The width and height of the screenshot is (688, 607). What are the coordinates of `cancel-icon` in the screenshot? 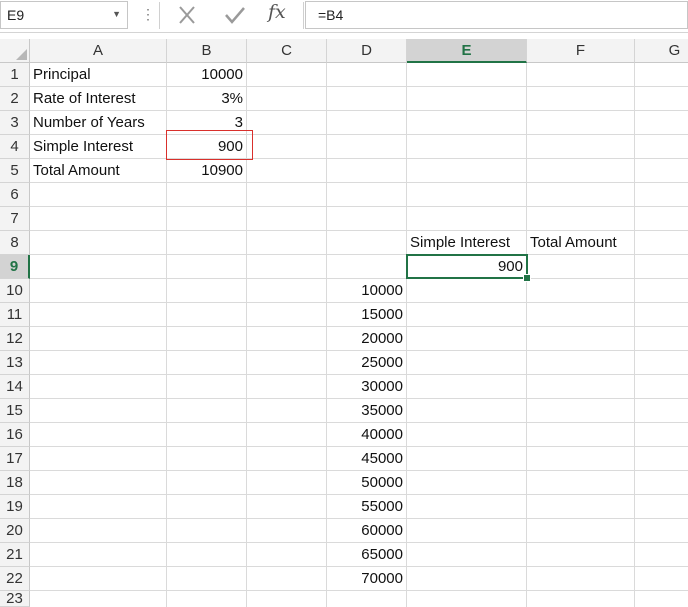 It's located at (187, 15).